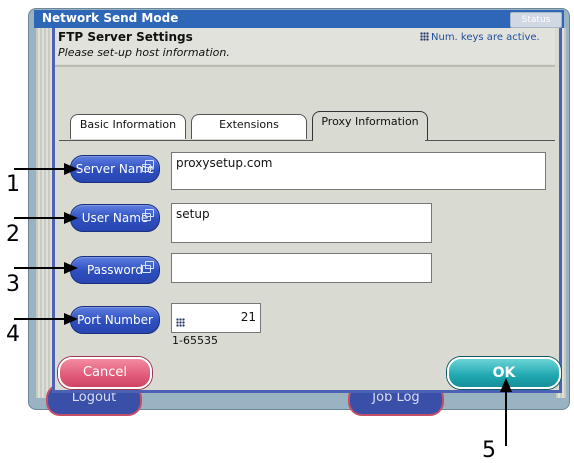 The image size is (574, 463). What do you see at coordinates (115, 320) in the screenshot?
I see `port-number-button: Port Number` at bounding box center [115, 320].